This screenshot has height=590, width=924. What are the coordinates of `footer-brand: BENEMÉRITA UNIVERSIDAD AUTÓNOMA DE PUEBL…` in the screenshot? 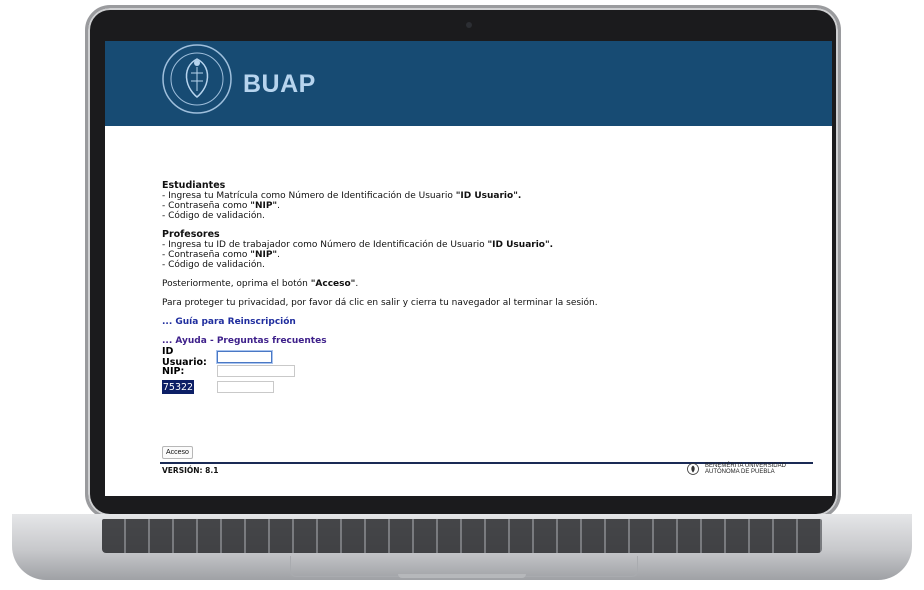 It's located at (736, 469).